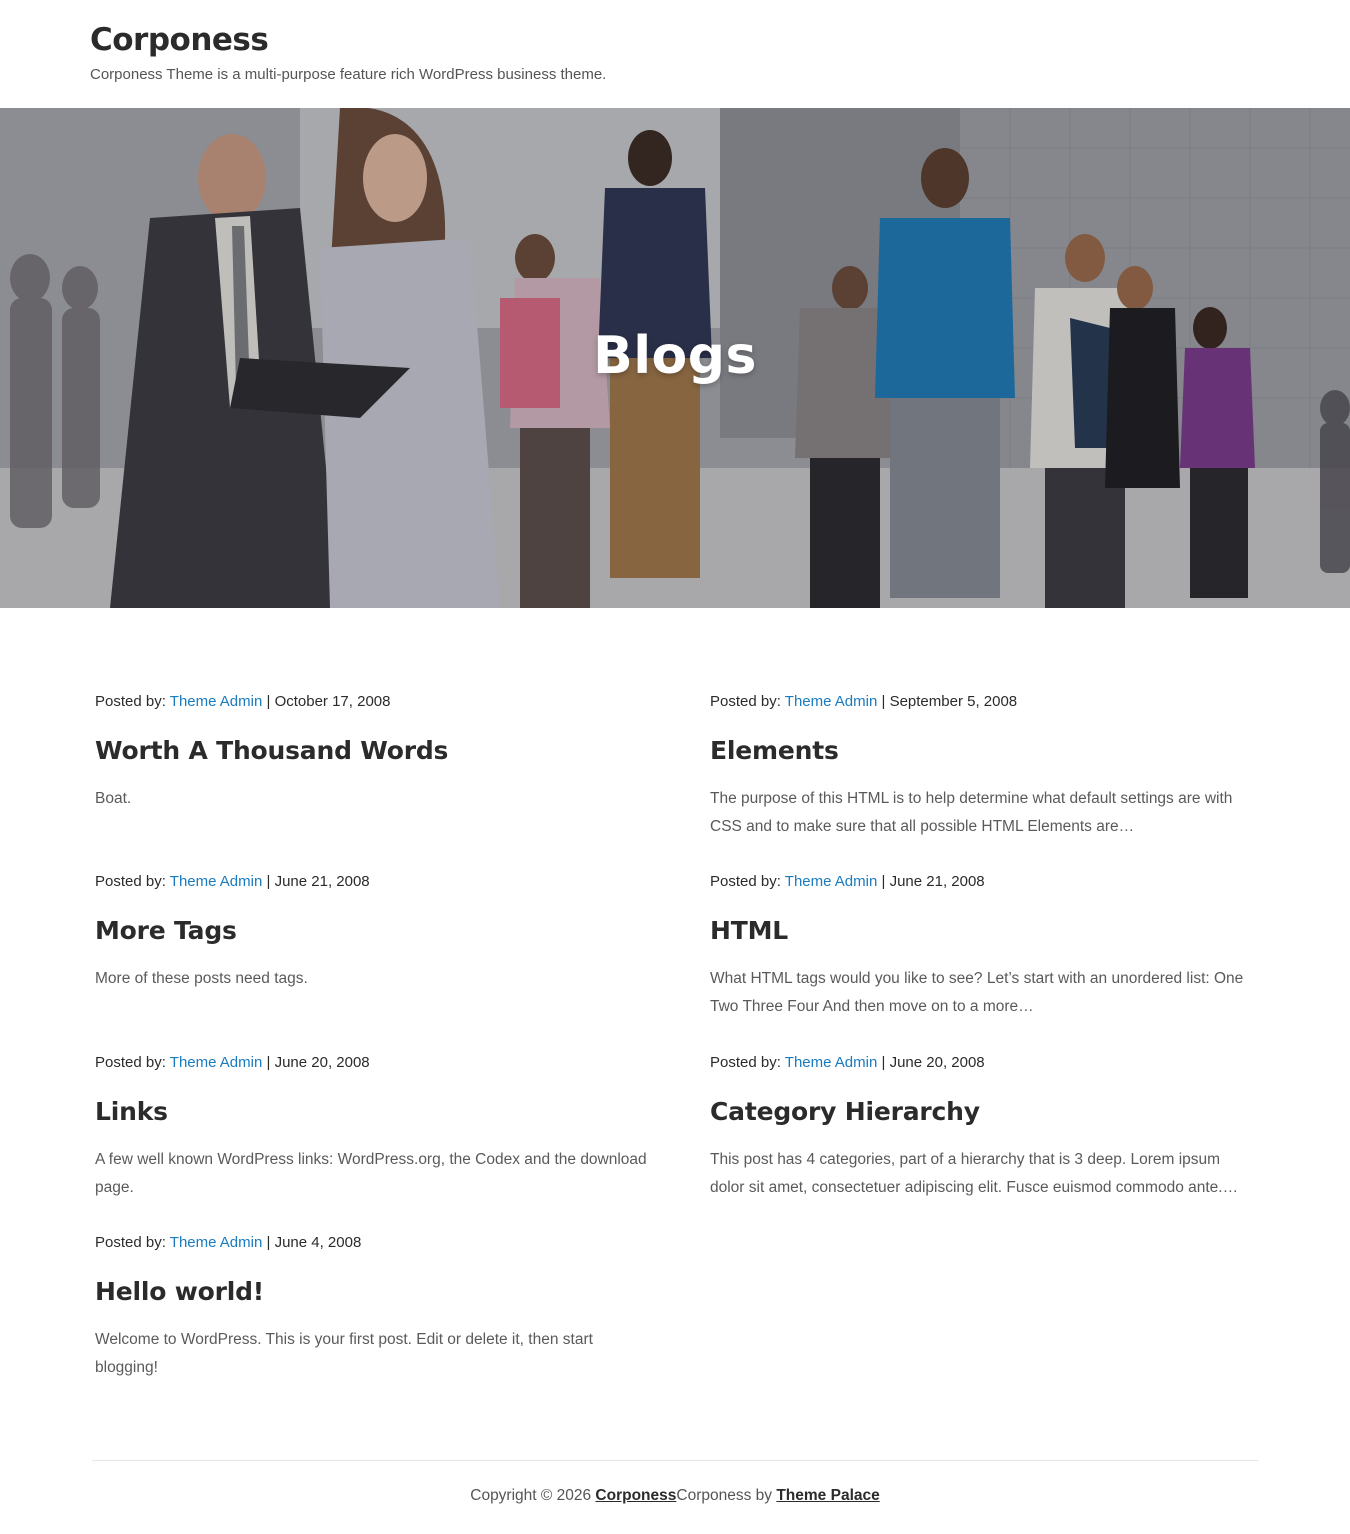  What do you see at coordinates (375, 1112) in the screenshot?
I see `post-title: Links` at bounding box center [375, 1112].